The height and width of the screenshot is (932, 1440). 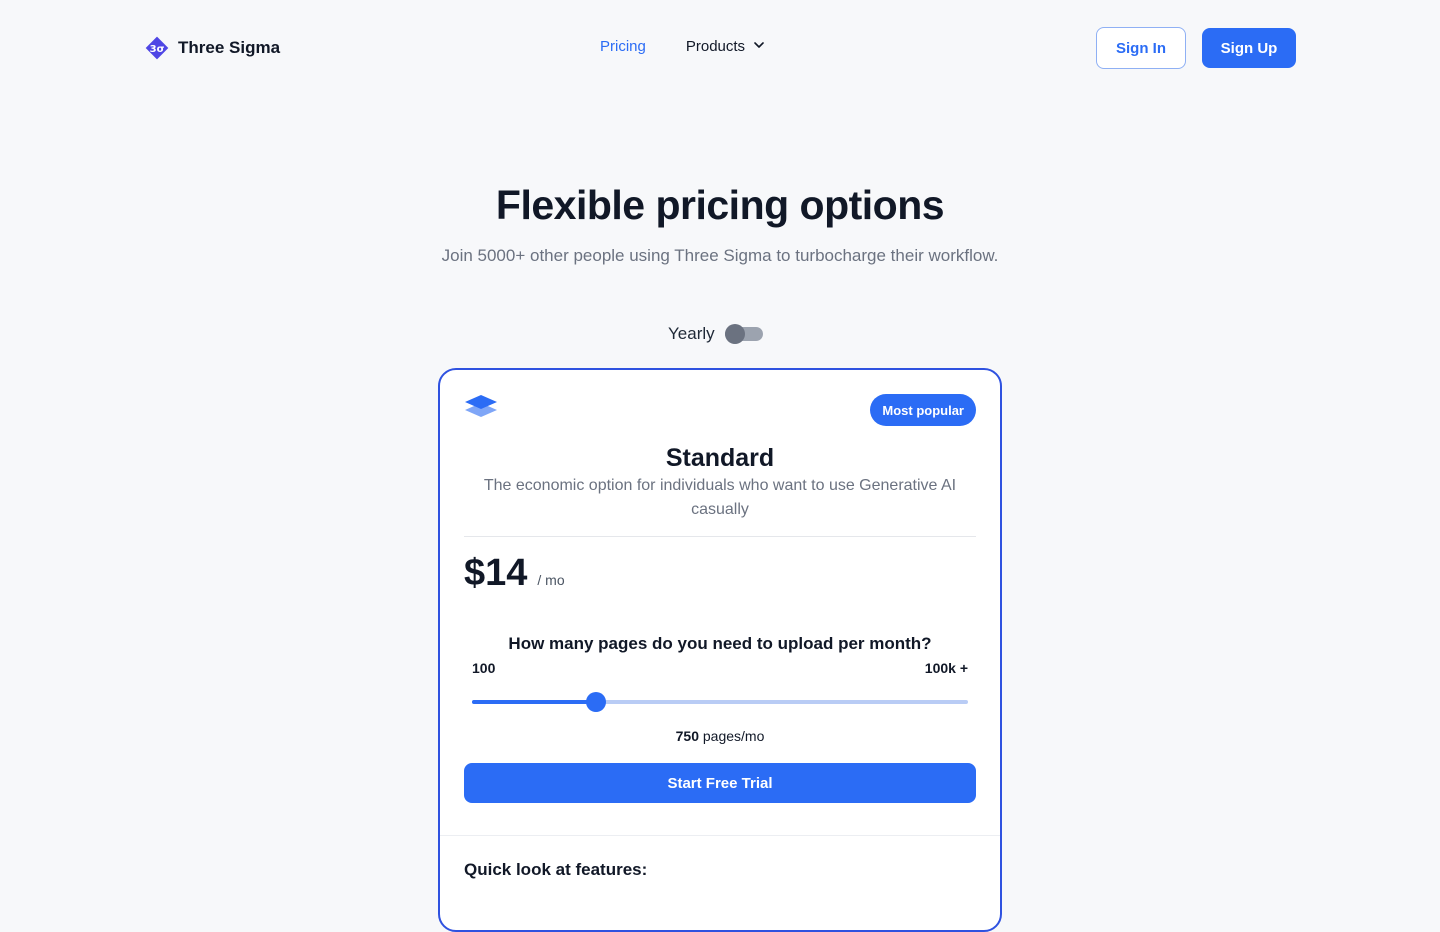 I want to click on pages-unit: pages/mo, so click(x=733, y=736).